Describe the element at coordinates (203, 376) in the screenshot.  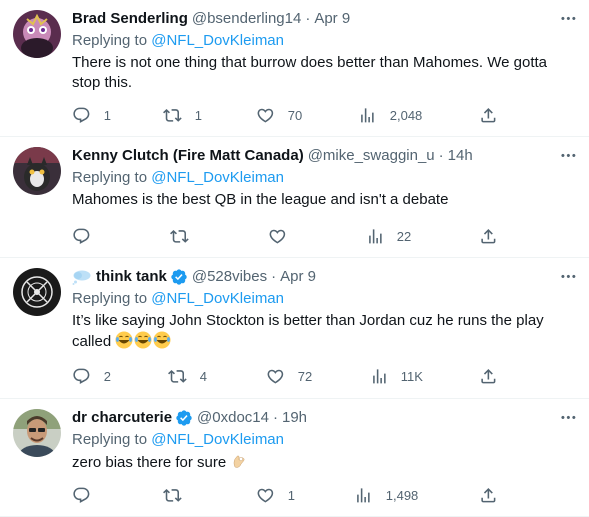
I see `repost-count: 4` at that location.